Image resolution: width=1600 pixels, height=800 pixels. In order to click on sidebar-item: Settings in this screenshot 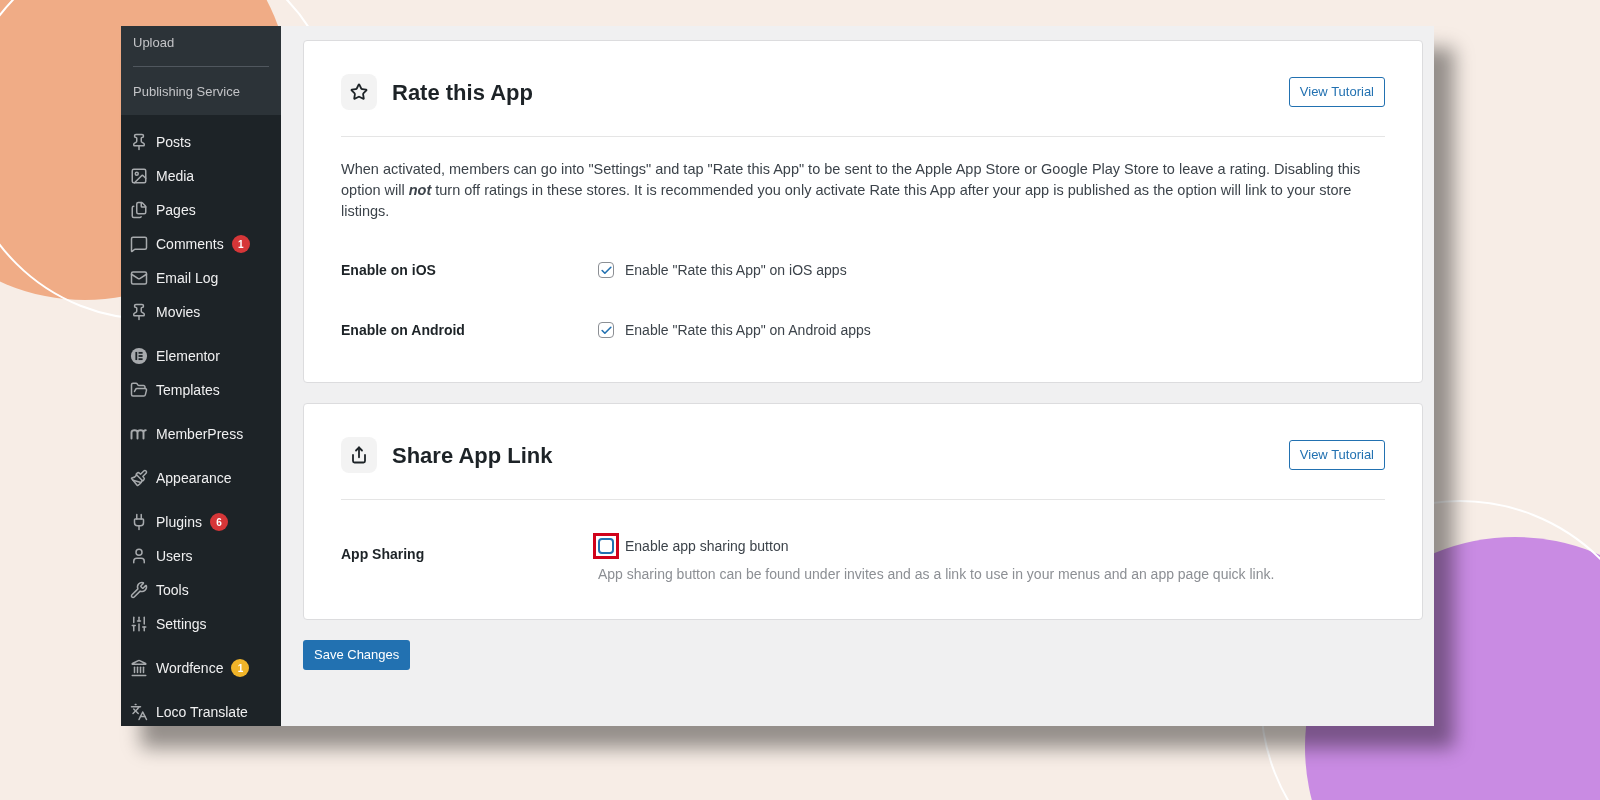, I will do `click(201, 624)`.